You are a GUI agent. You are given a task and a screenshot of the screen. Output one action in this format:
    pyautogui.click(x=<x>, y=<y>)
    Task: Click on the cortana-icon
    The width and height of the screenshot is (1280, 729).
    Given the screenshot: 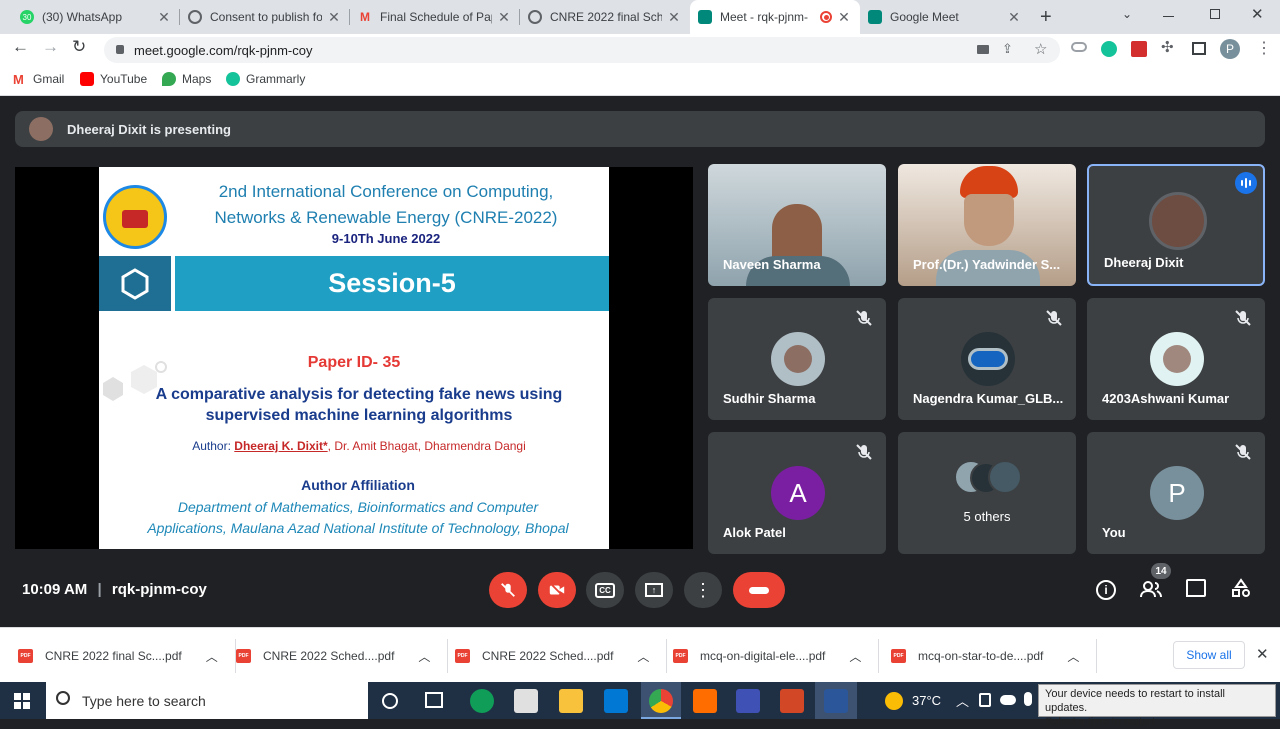 What is the action you would take?
    pyautogui.click(x=390, y=701)
    